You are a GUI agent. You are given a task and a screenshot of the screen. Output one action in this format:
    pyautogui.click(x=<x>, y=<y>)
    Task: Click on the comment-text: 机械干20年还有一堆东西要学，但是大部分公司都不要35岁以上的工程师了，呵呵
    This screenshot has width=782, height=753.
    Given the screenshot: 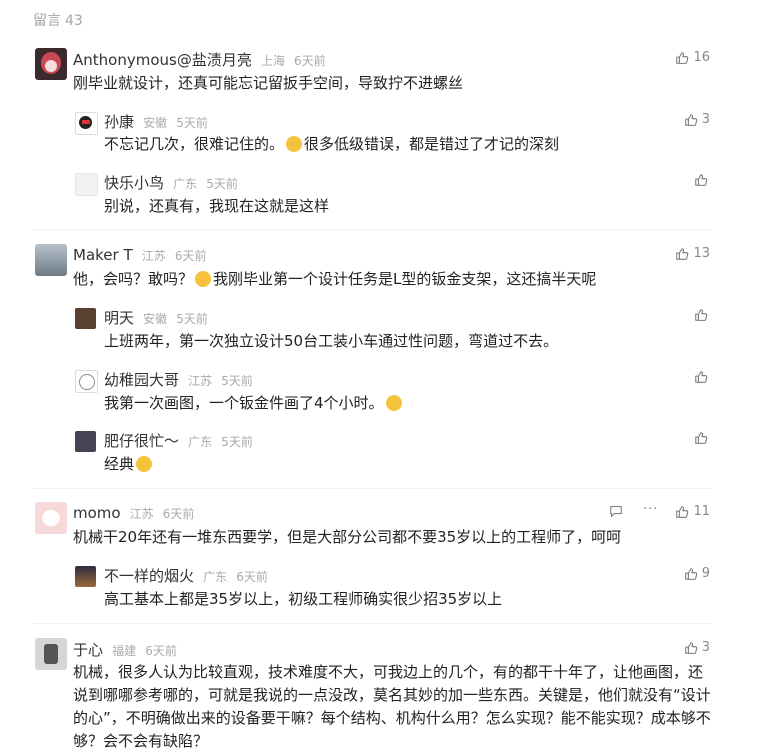 What is the action you would take?
    pyautogui.click(x=347, y=537)
    